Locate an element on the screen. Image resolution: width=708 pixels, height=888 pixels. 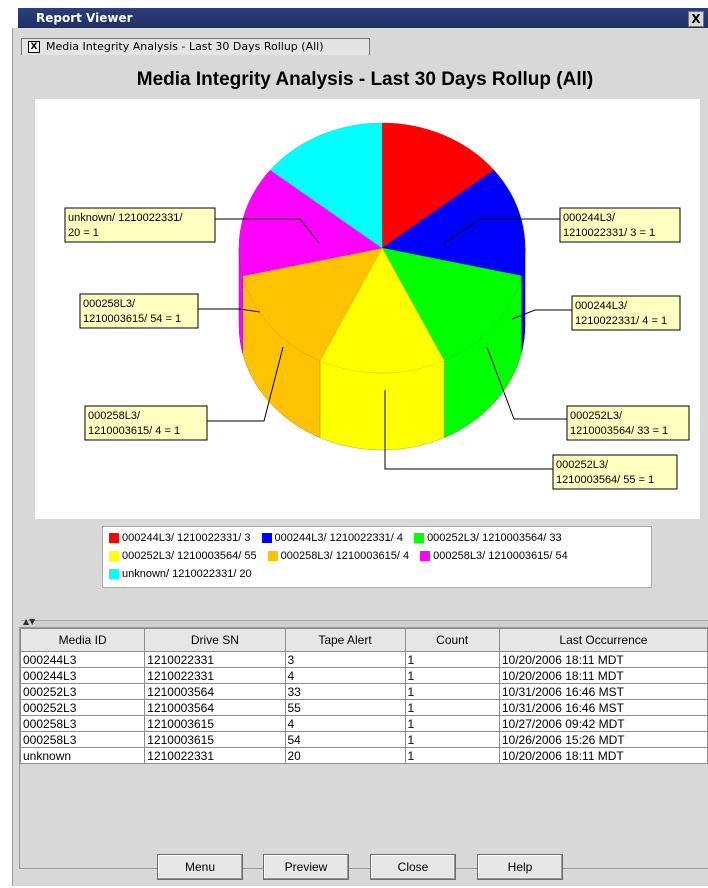
legend-label: 000244L3/ 1210022331/ 3 is located at coordinates (186, 538).